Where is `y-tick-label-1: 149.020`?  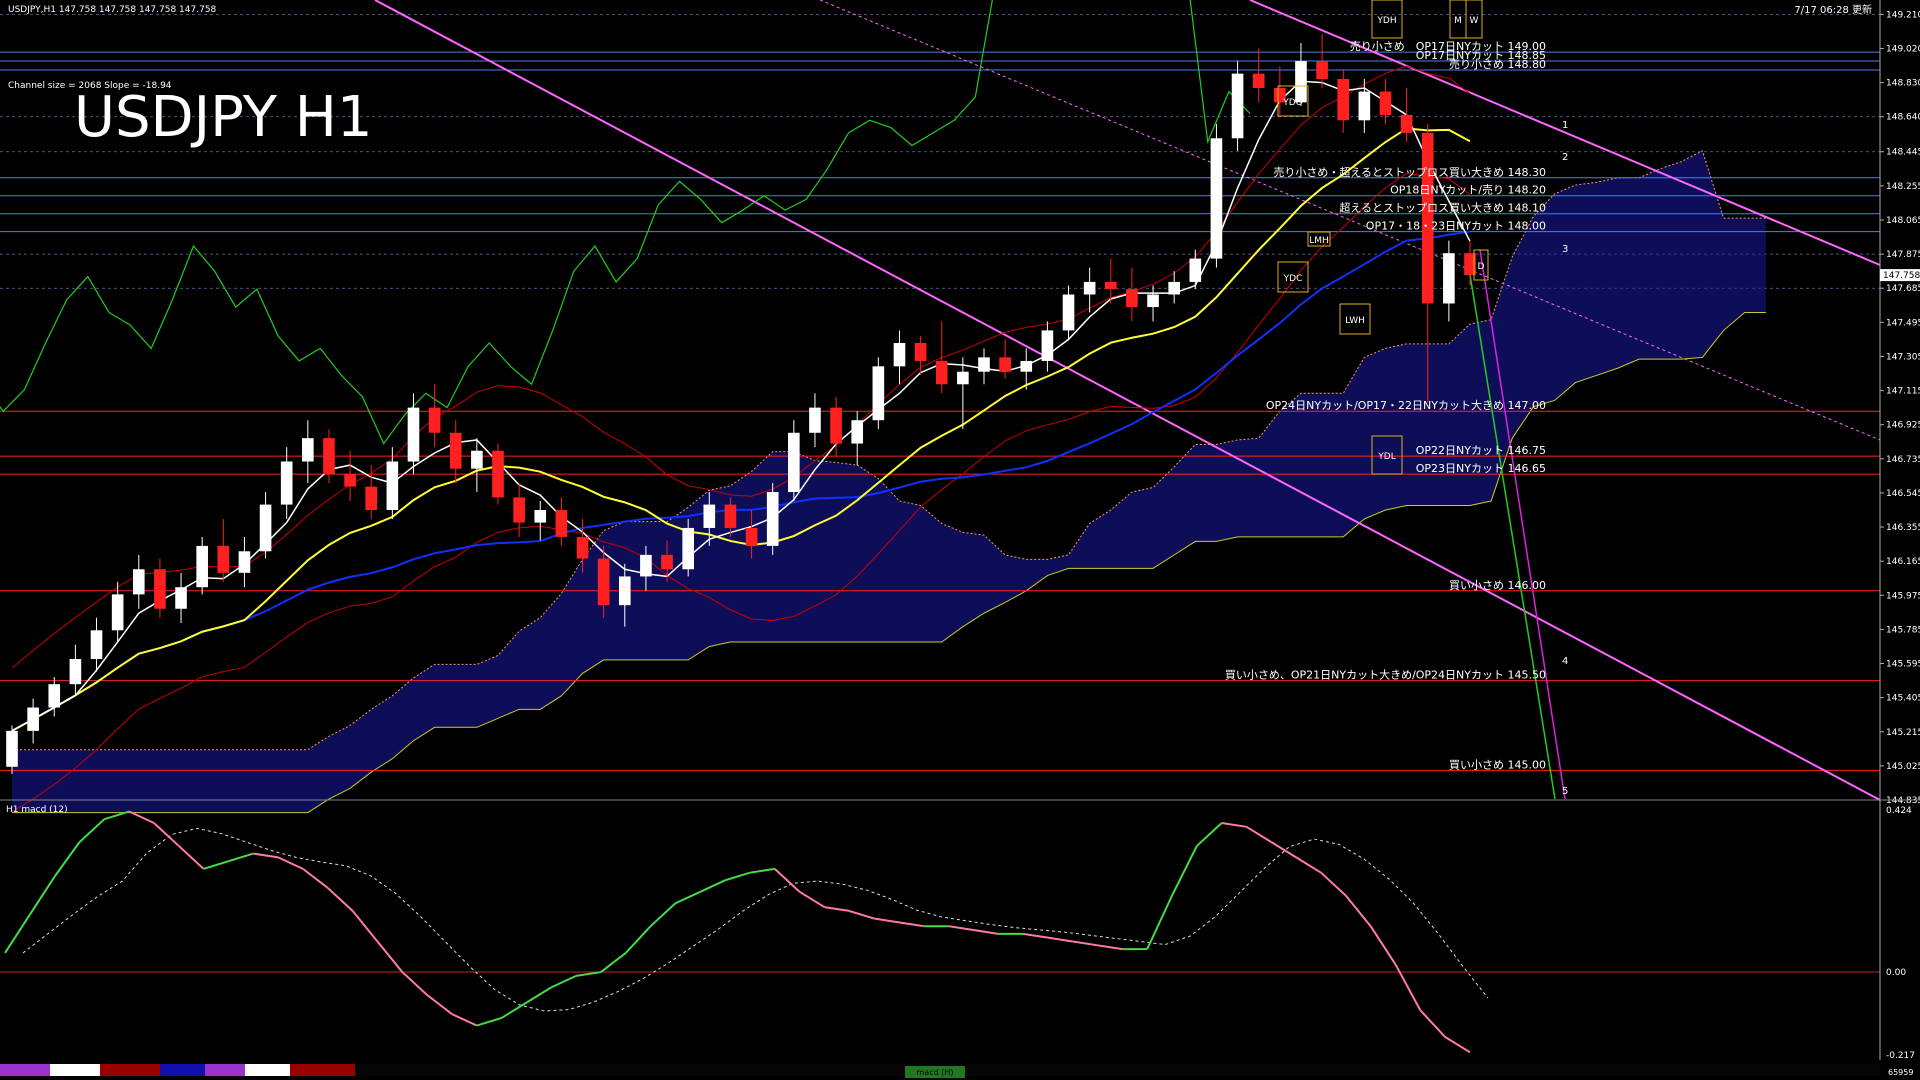
y-tick-label-1: 149.020 is located at coordinates (1903, 49).